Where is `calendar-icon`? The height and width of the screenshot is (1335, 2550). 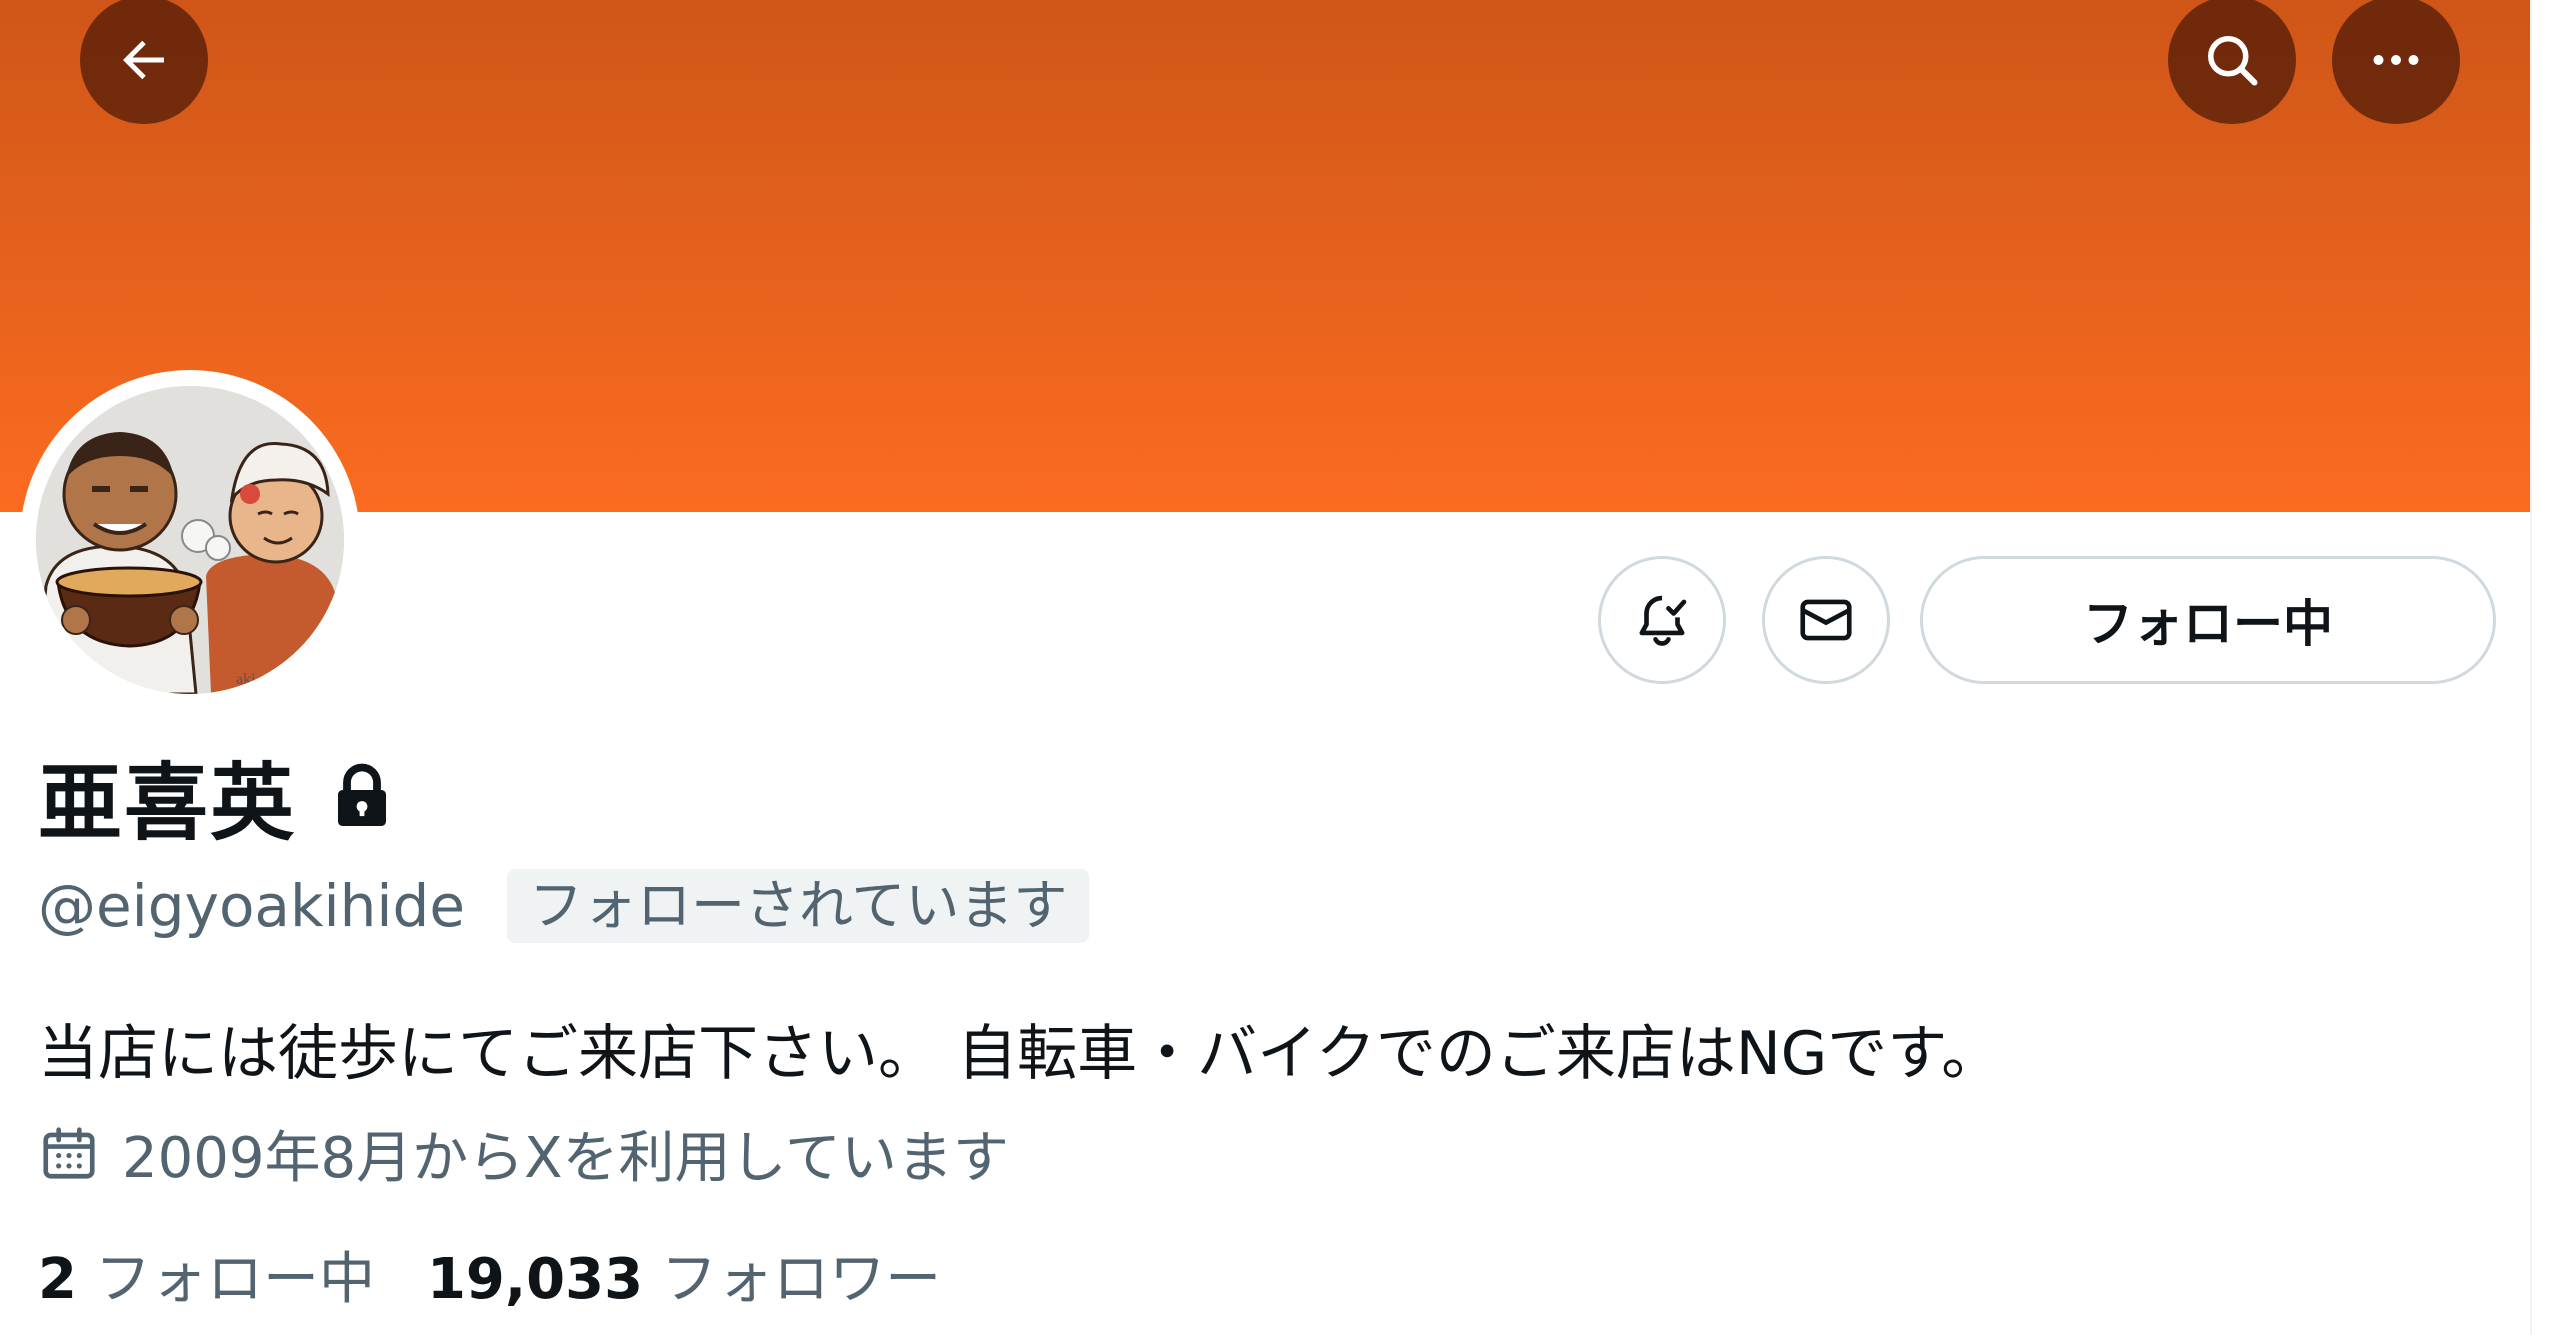 calendar-icon is located at coordinates (69, 1153).